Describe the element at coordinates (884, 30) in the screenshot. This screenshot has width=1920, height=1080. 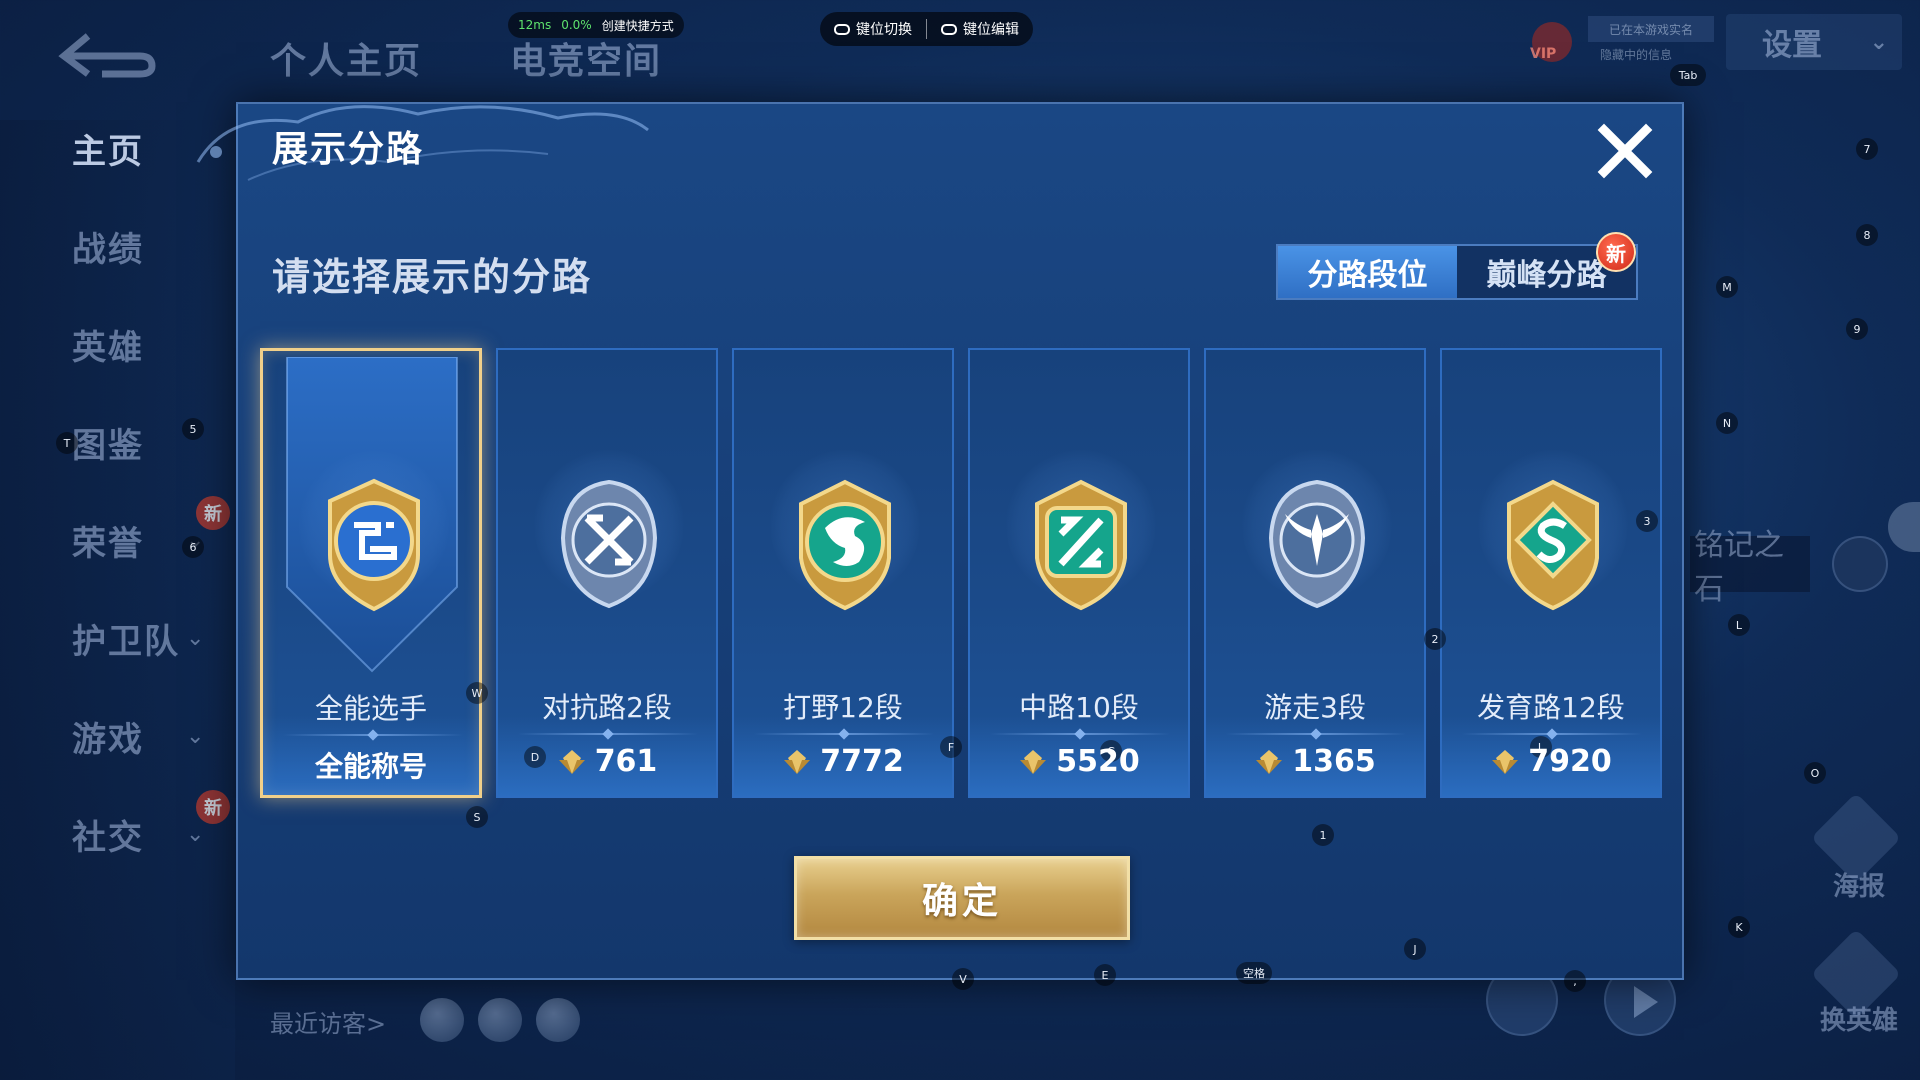
I see `key-switch-label: 键位切换` at that location.